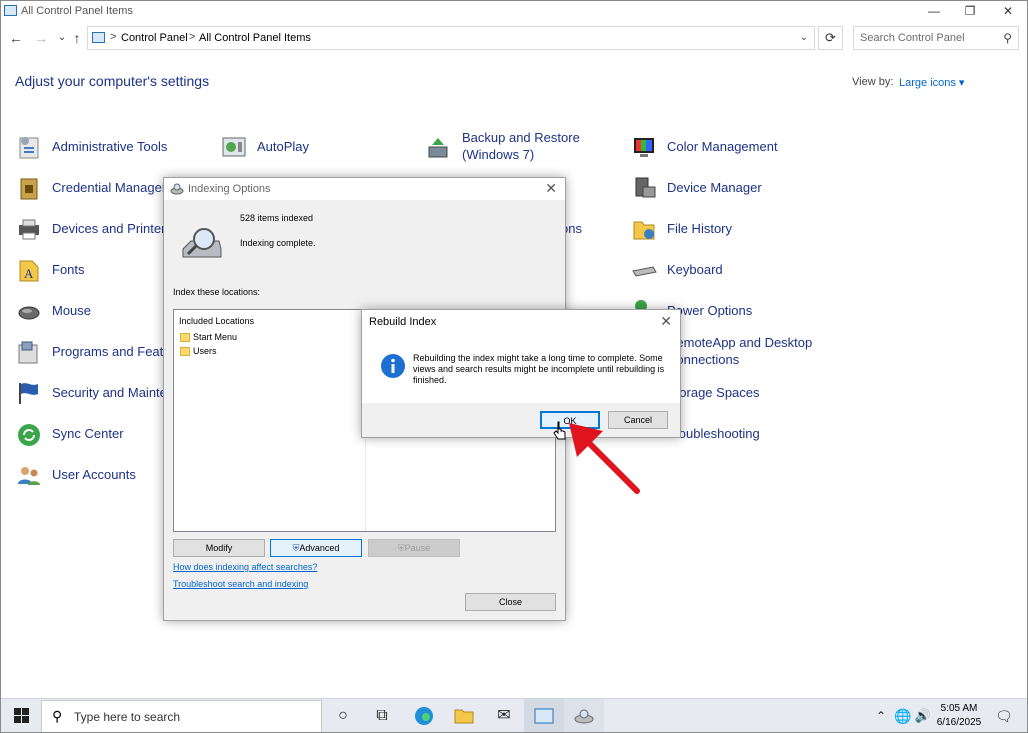  I want to click on item-sync-center: Sync Center, so click(91, 436).